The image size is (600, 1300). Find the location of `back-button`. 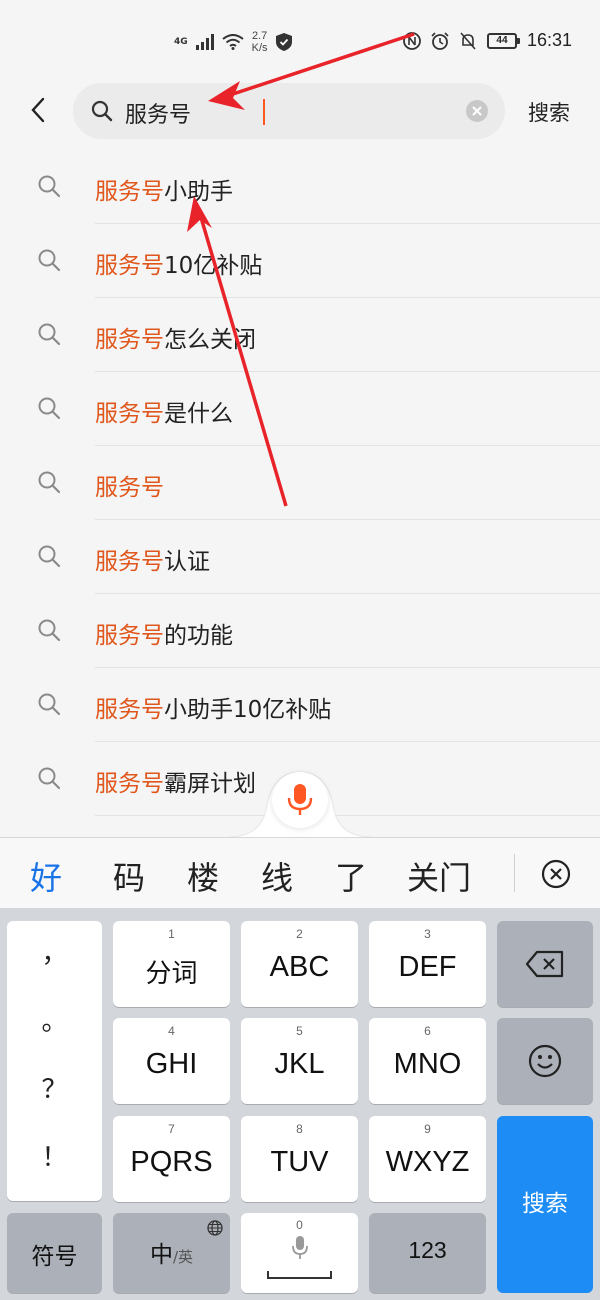

back-button is located at coordinates (38, 110).